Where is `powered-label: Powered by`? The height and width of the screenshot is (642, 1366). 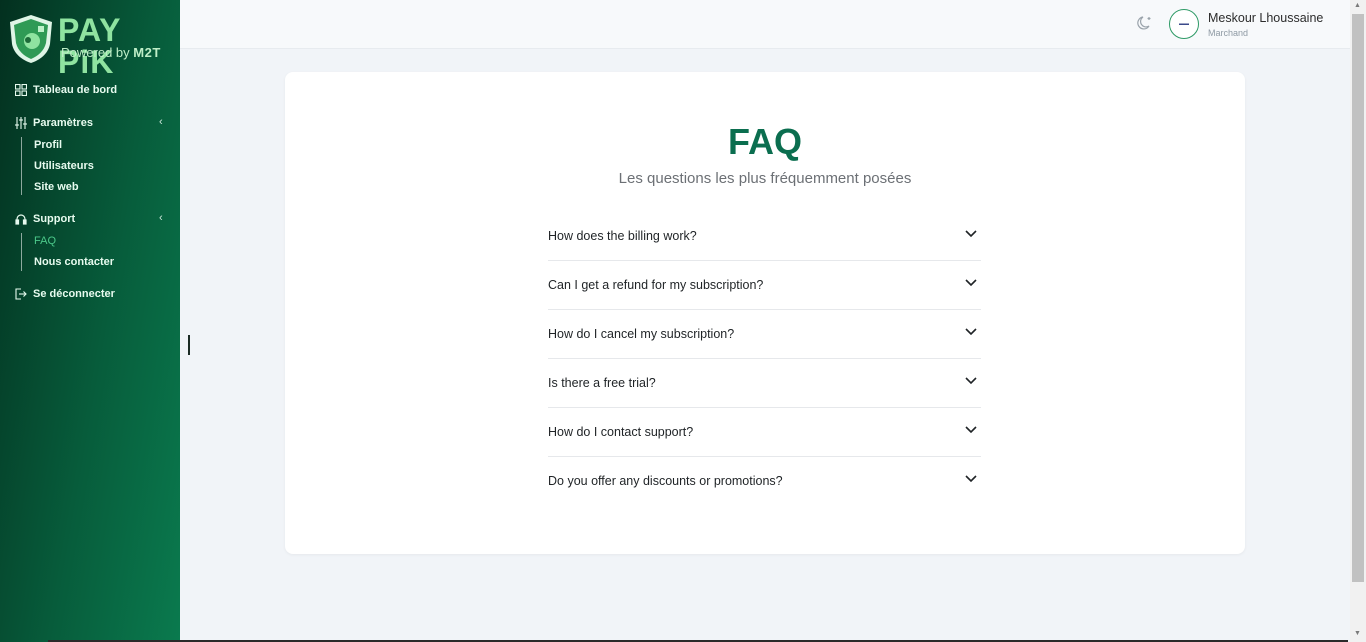 powered-label: Powered by is located at coordinates (95, 52).